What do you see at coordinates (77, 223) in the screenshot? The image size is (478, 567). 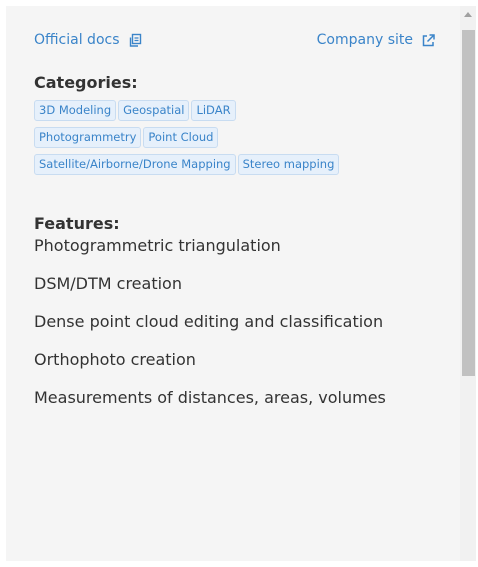 I see `features-heading: Features:` at bounding box center [77, 223].